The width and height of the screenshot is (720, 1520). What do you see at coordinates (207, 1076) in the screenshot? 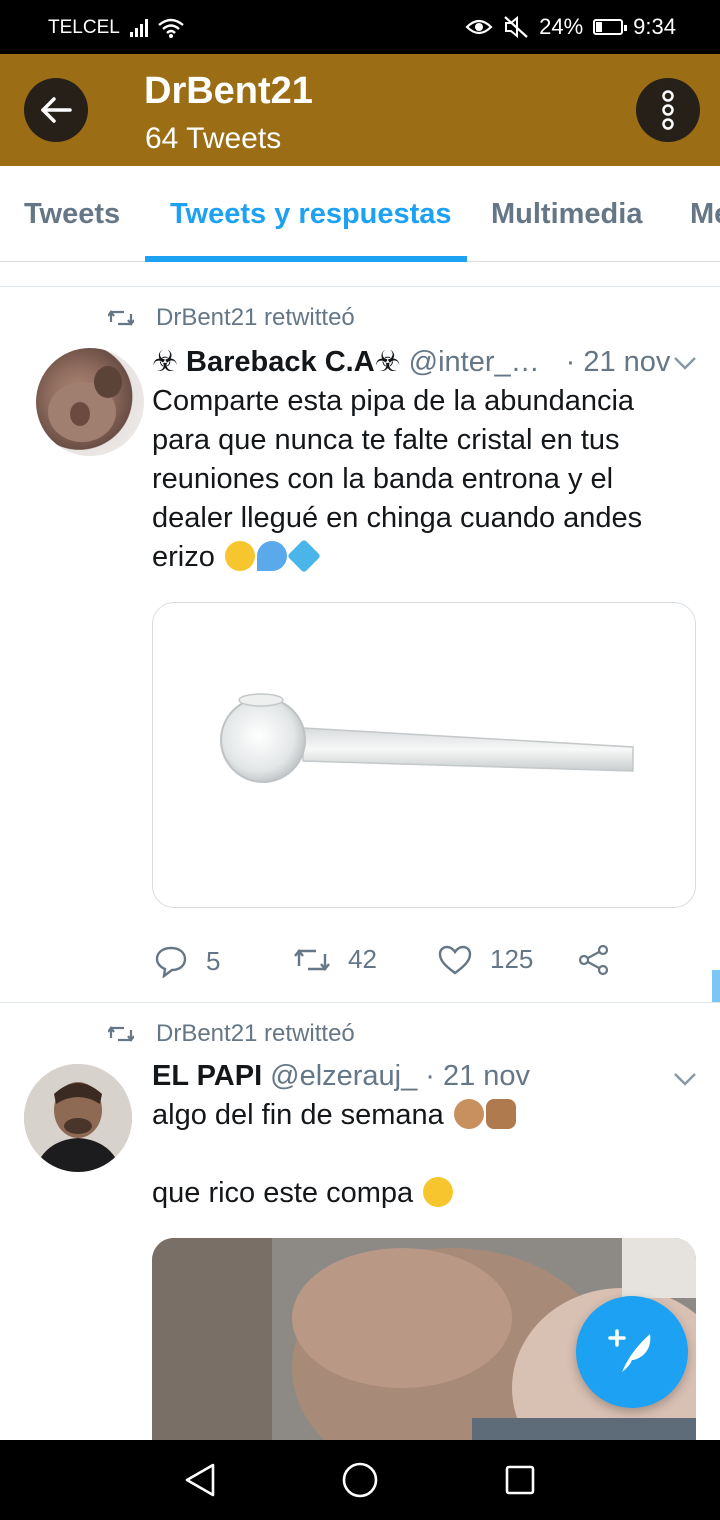
I see `author-name: EL PAPI` at bounding box center [207, 1076].